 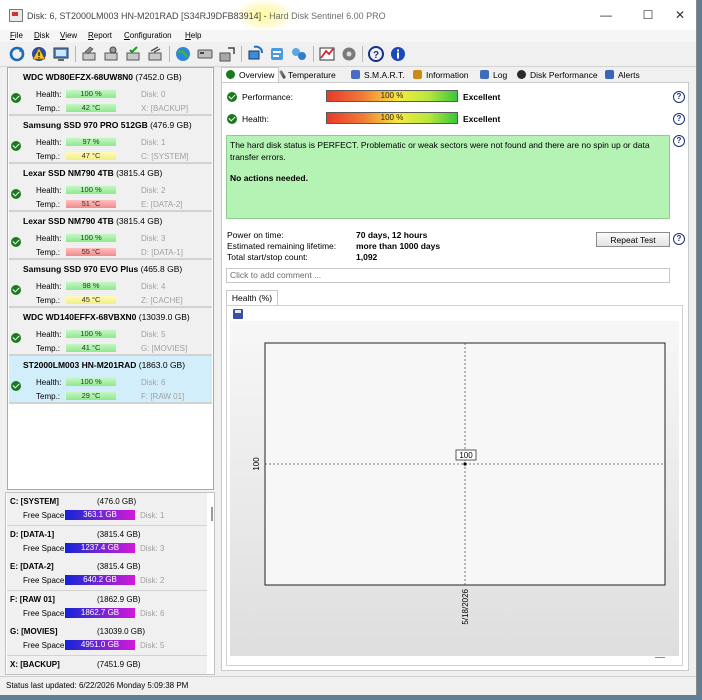 What do you see at coordinates (100, 36) in the screenshot?
I see `menu-report: Report` at bounding box center [100, 36].